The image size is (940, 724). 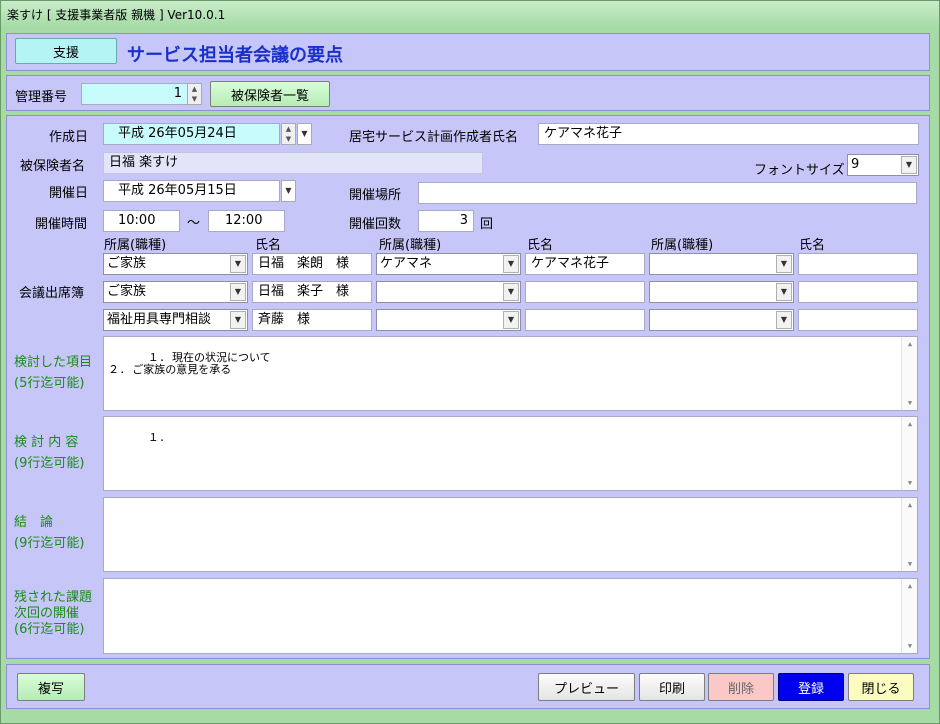 What do you see at coordinates (53, 166) in the screenshot?
I see `insured-label: 被保険者名` at bounding box center [53, 166].